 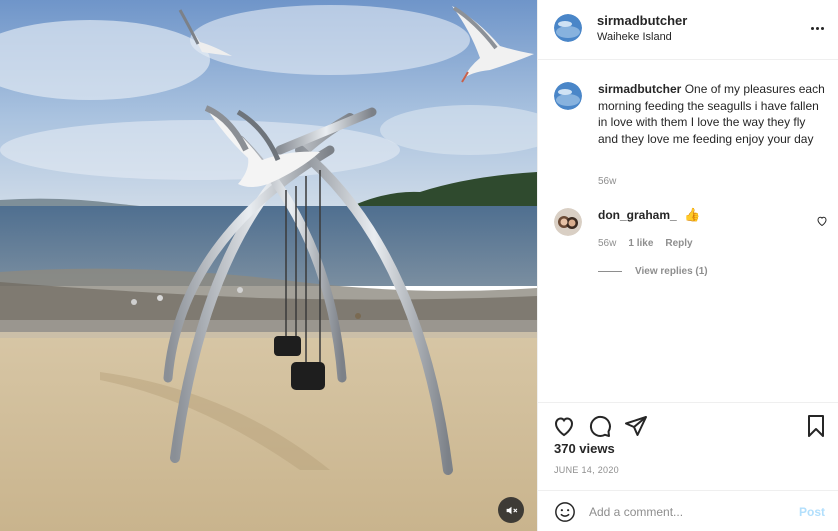 I want to click on post-comment-button: Post, so click(x=812, y=512).